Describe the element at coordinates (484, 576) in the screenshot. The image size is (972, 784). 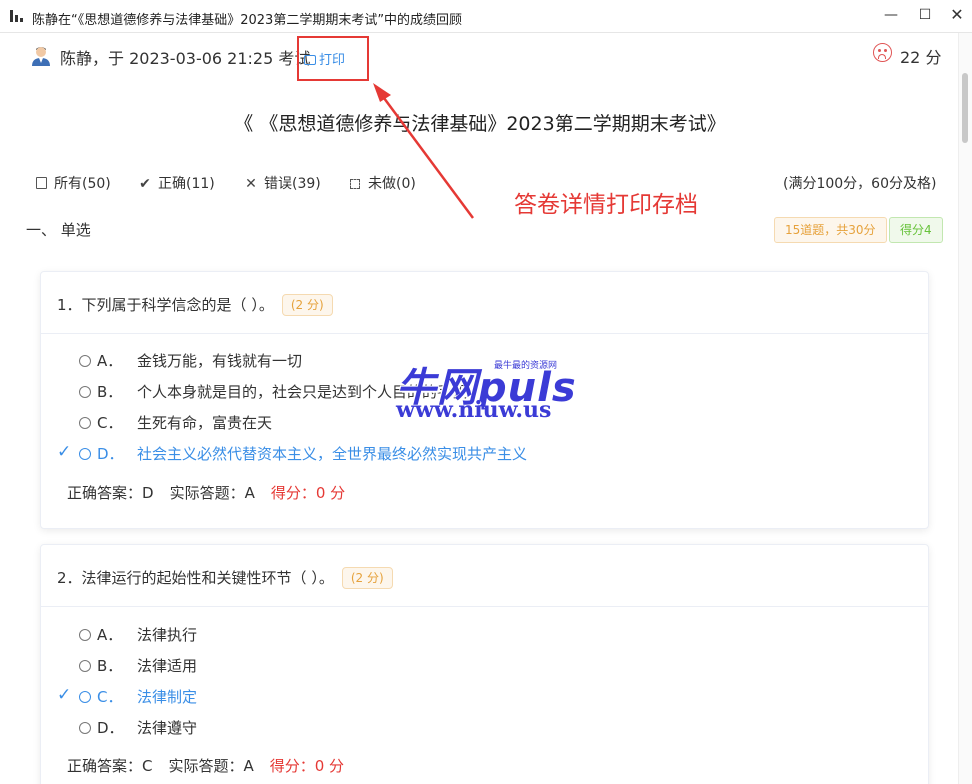
I see `question-header: 2．法律运行的起始性和关键性环节（ ）。 (2 分)` at that location.